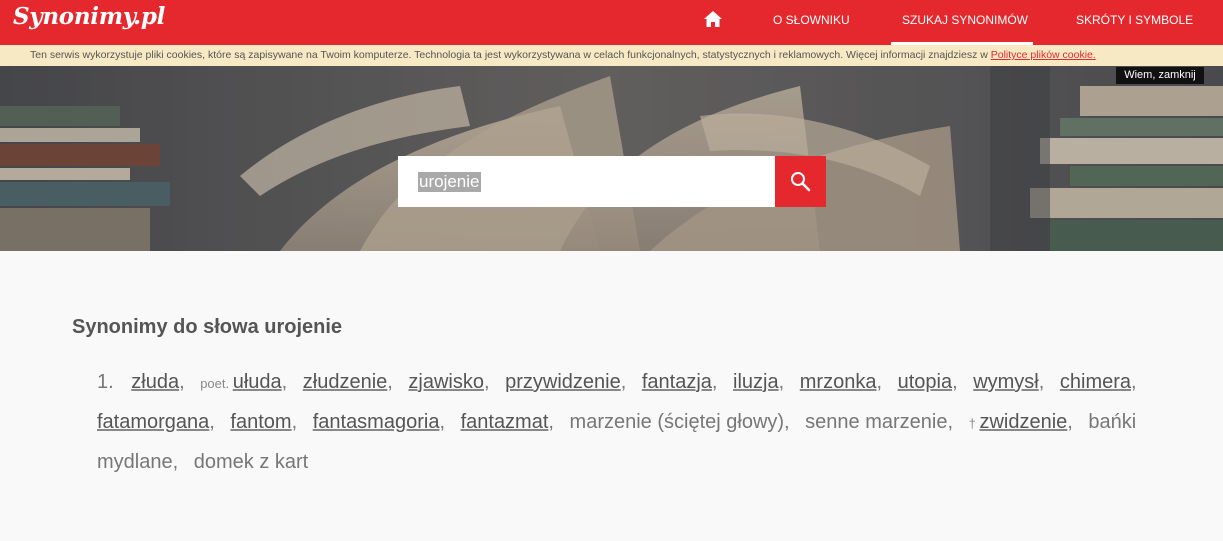 The image size is (1223, 541). Describe the element at coordinates (965, 20) in the screenshot. I see `nav-szukaj-synonimow: Szukaj synonimów` at that location.